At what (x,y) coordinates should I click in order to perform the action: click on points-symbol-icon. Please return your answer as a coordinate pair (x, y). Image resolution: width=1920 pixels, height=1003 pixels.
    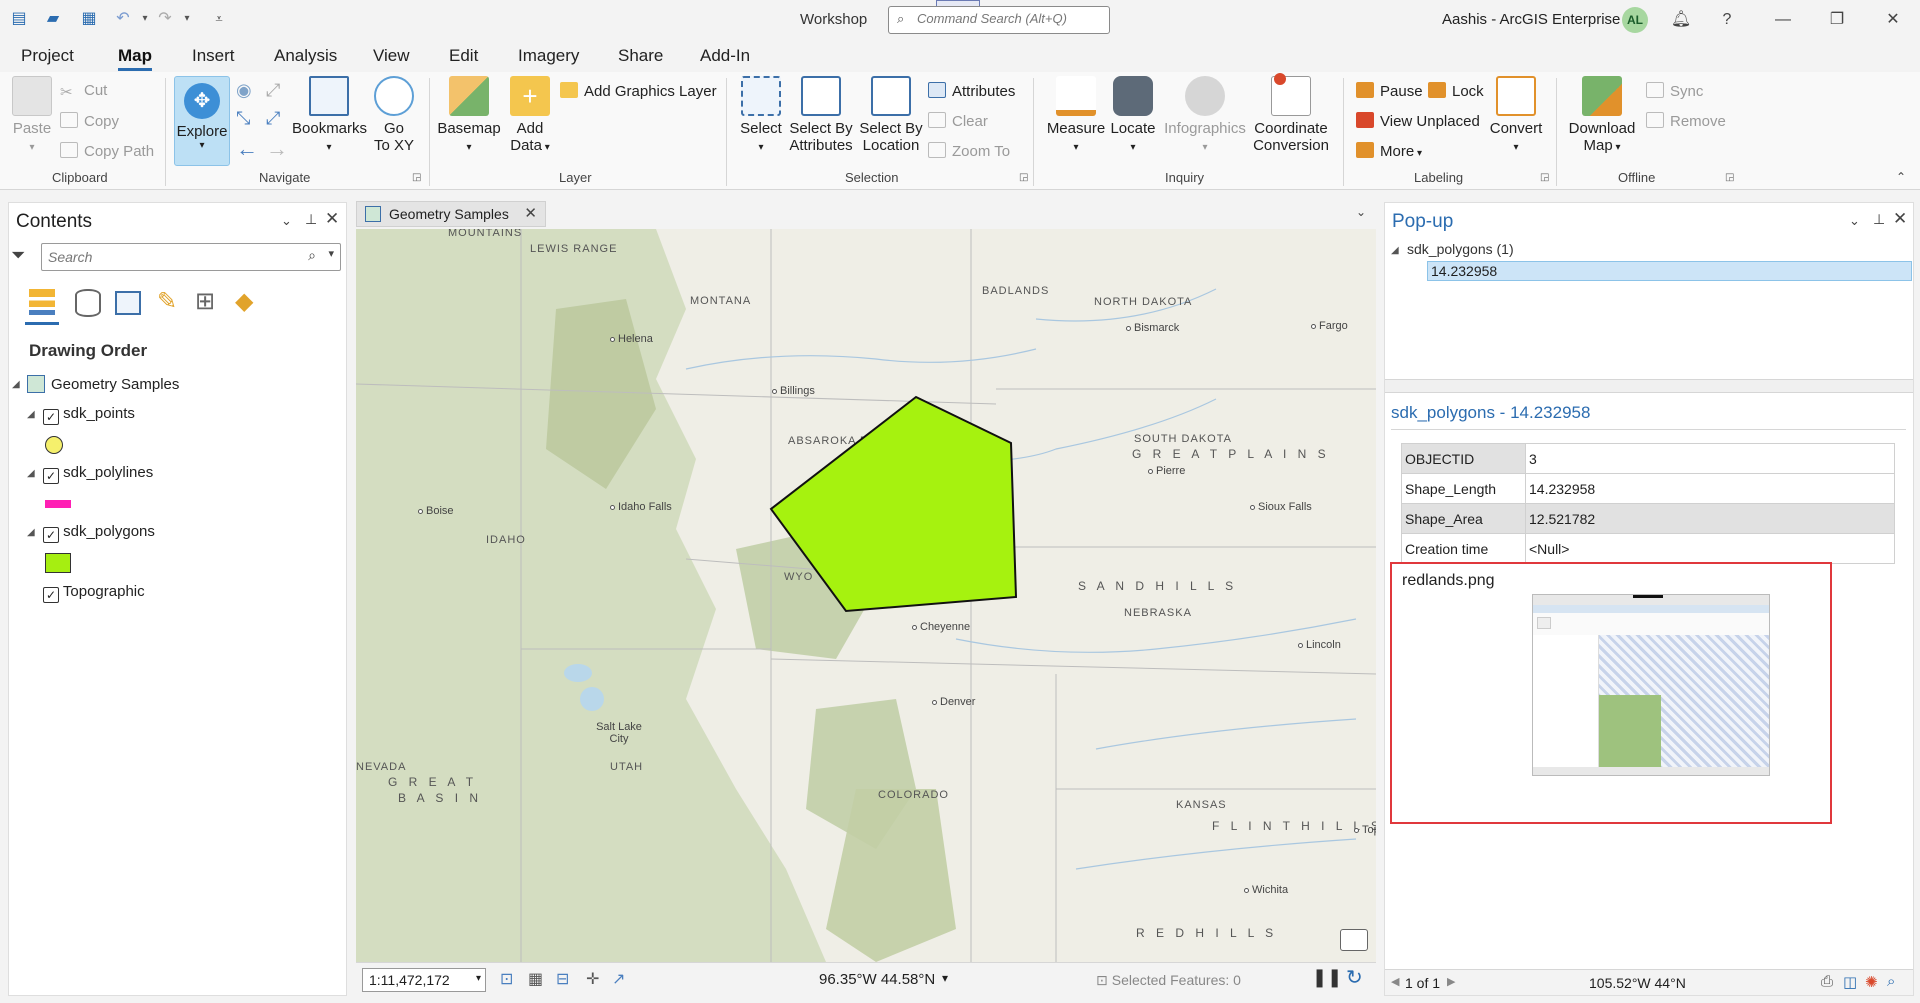
    Looking at the image, I should click on (54, 445).